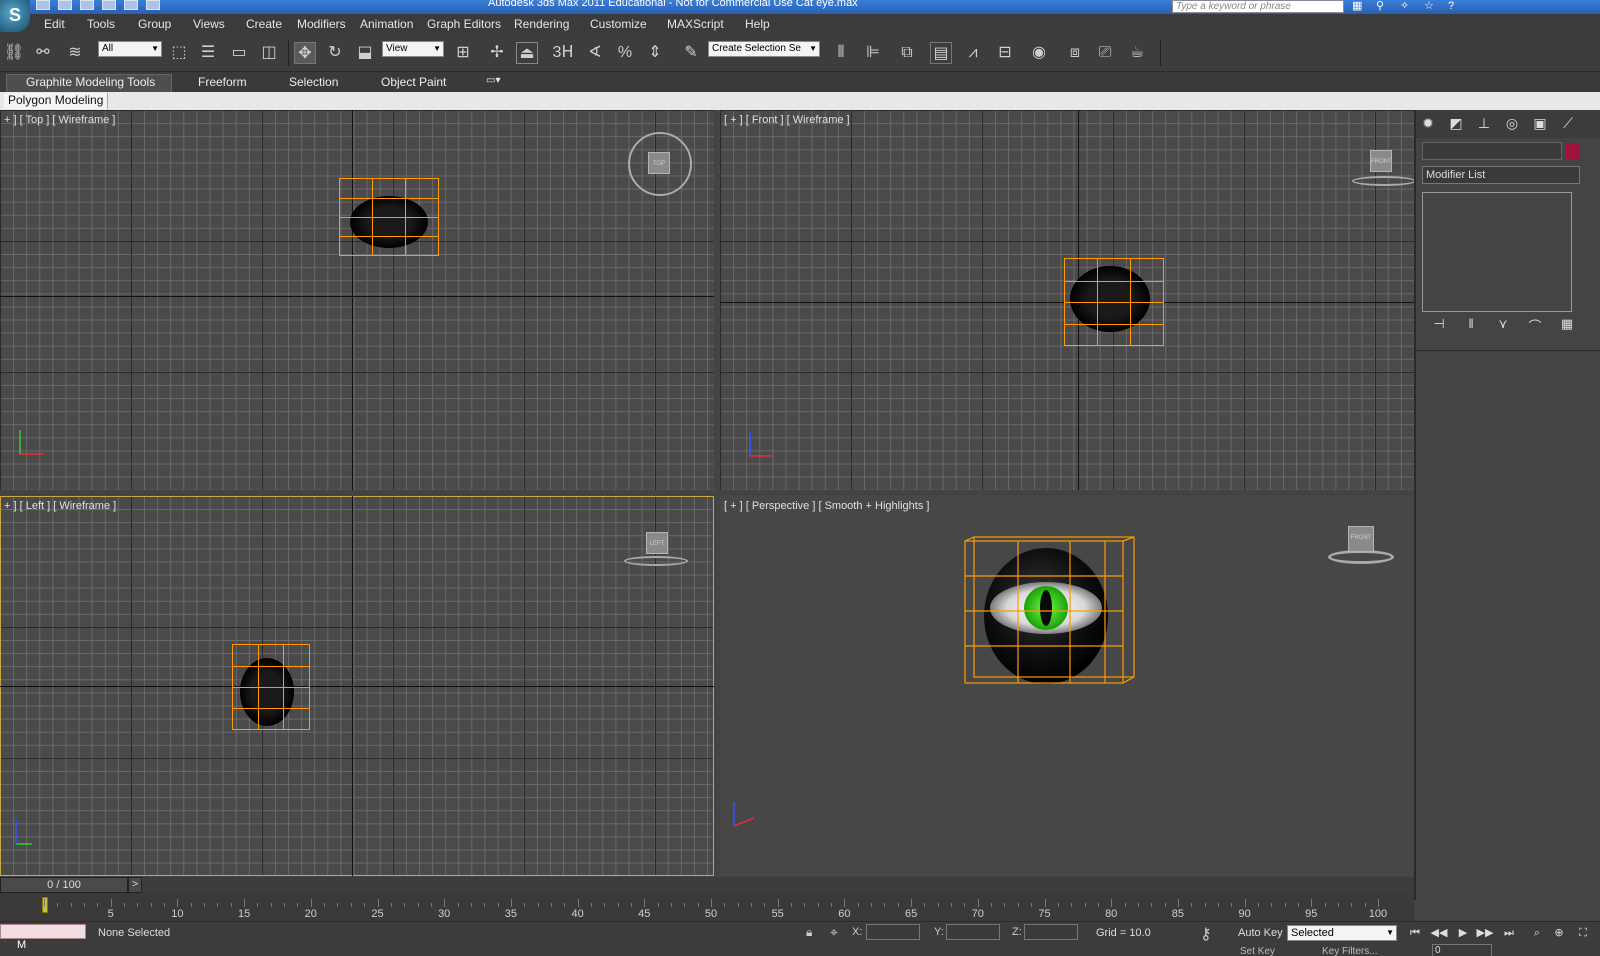 The width and height of the screenshot is (1600, 956). Describe the element at coordinates (691, 53) in the screenshot. I see `edit-named-selection-icon: ✎` at that location.